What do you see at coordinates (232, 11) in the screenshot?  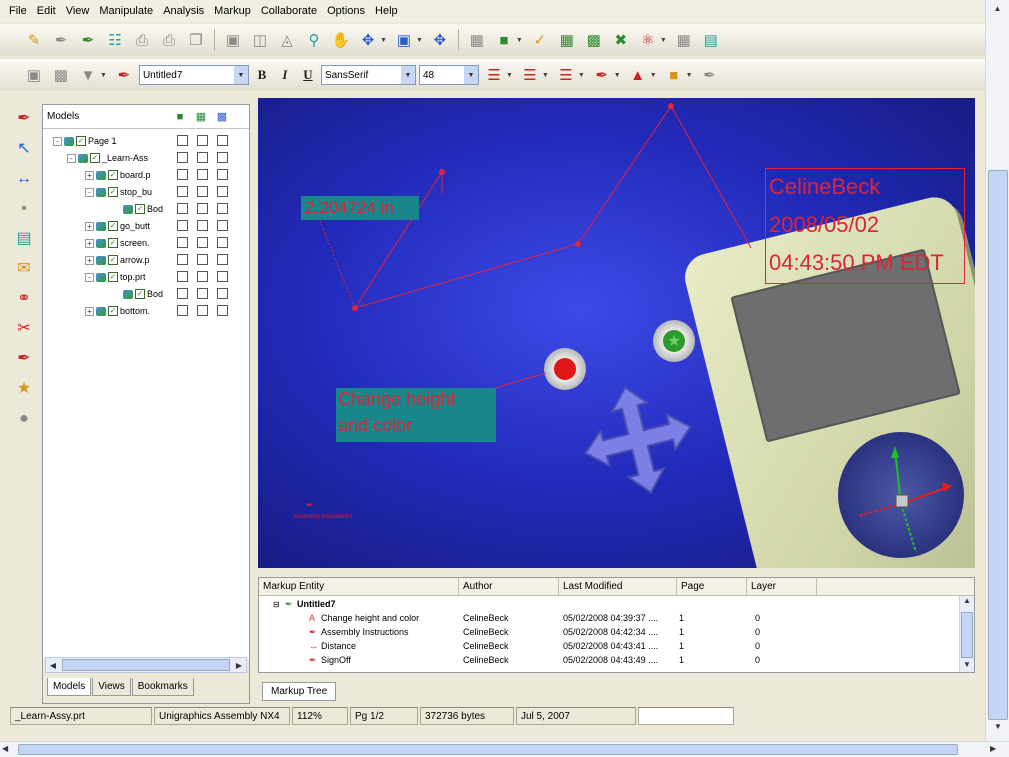 I see `menu-markup: Markup` at bounding box center [232, 11].